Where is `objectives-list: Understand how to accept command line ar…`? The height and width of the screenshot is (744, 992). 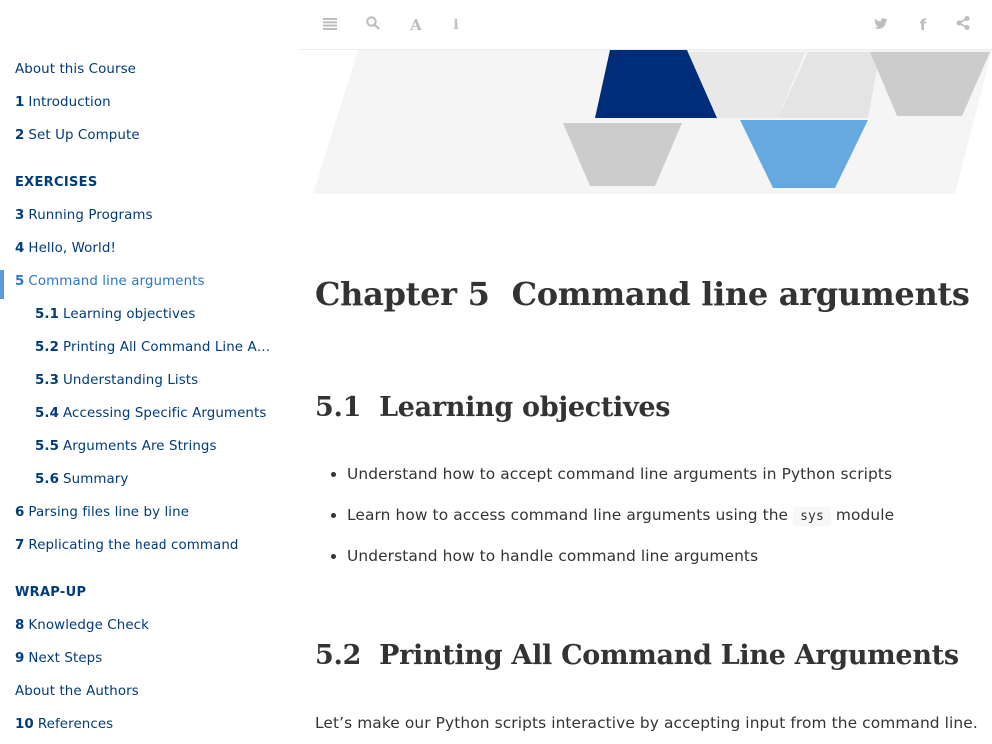 objectives-list: Understand how to accept command line ar… is located at coordinates (620, 523).